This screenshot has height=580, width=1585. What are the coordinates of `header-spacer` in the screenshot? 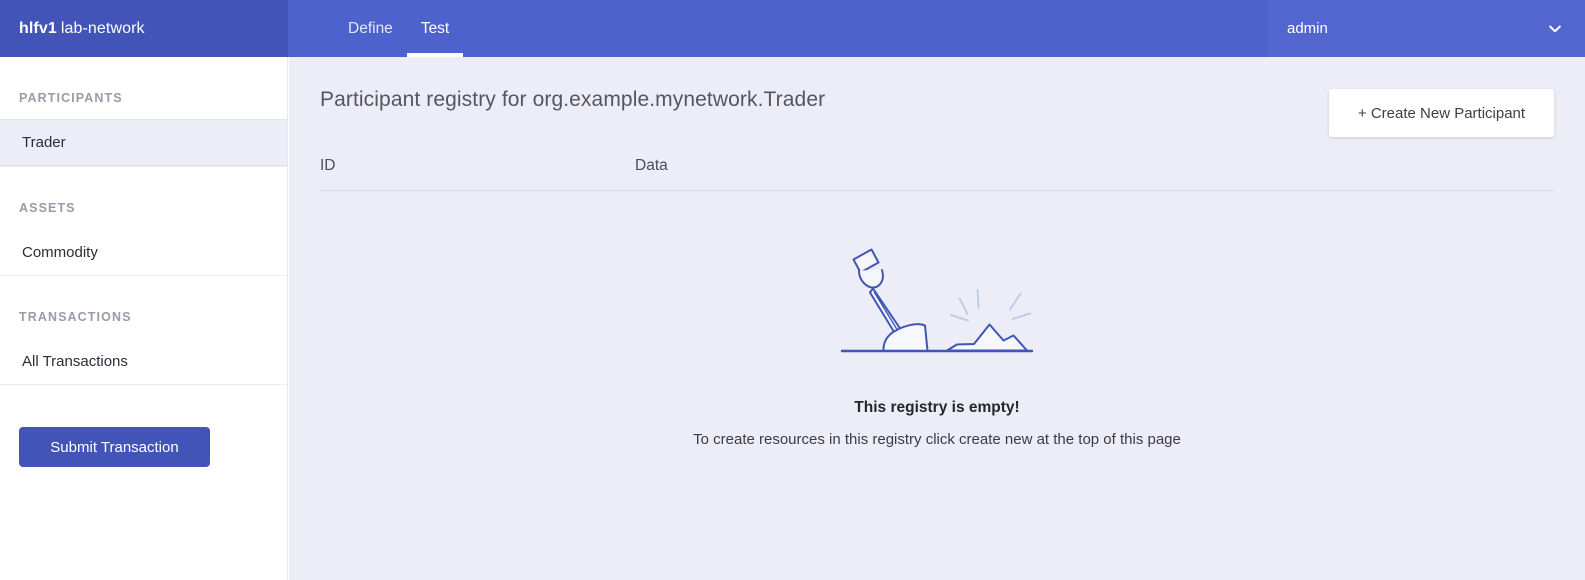 It's located at (865, 28).